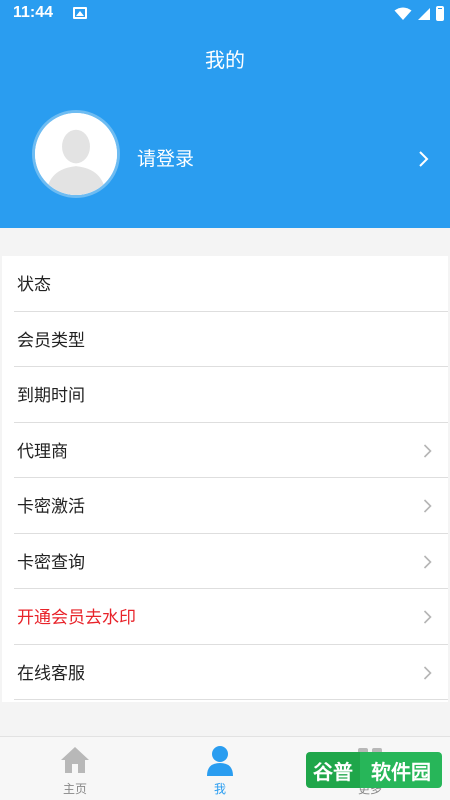 The width and height of the screenshot is (450, 800). Describe the element at coordinates (51, 340) in the screenshot. I see `menu-item-label: 会员类型` at that location.